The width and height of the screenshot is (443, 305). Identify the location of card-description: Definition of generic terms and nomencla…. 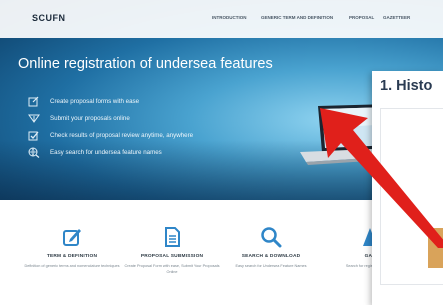
(72, 266).